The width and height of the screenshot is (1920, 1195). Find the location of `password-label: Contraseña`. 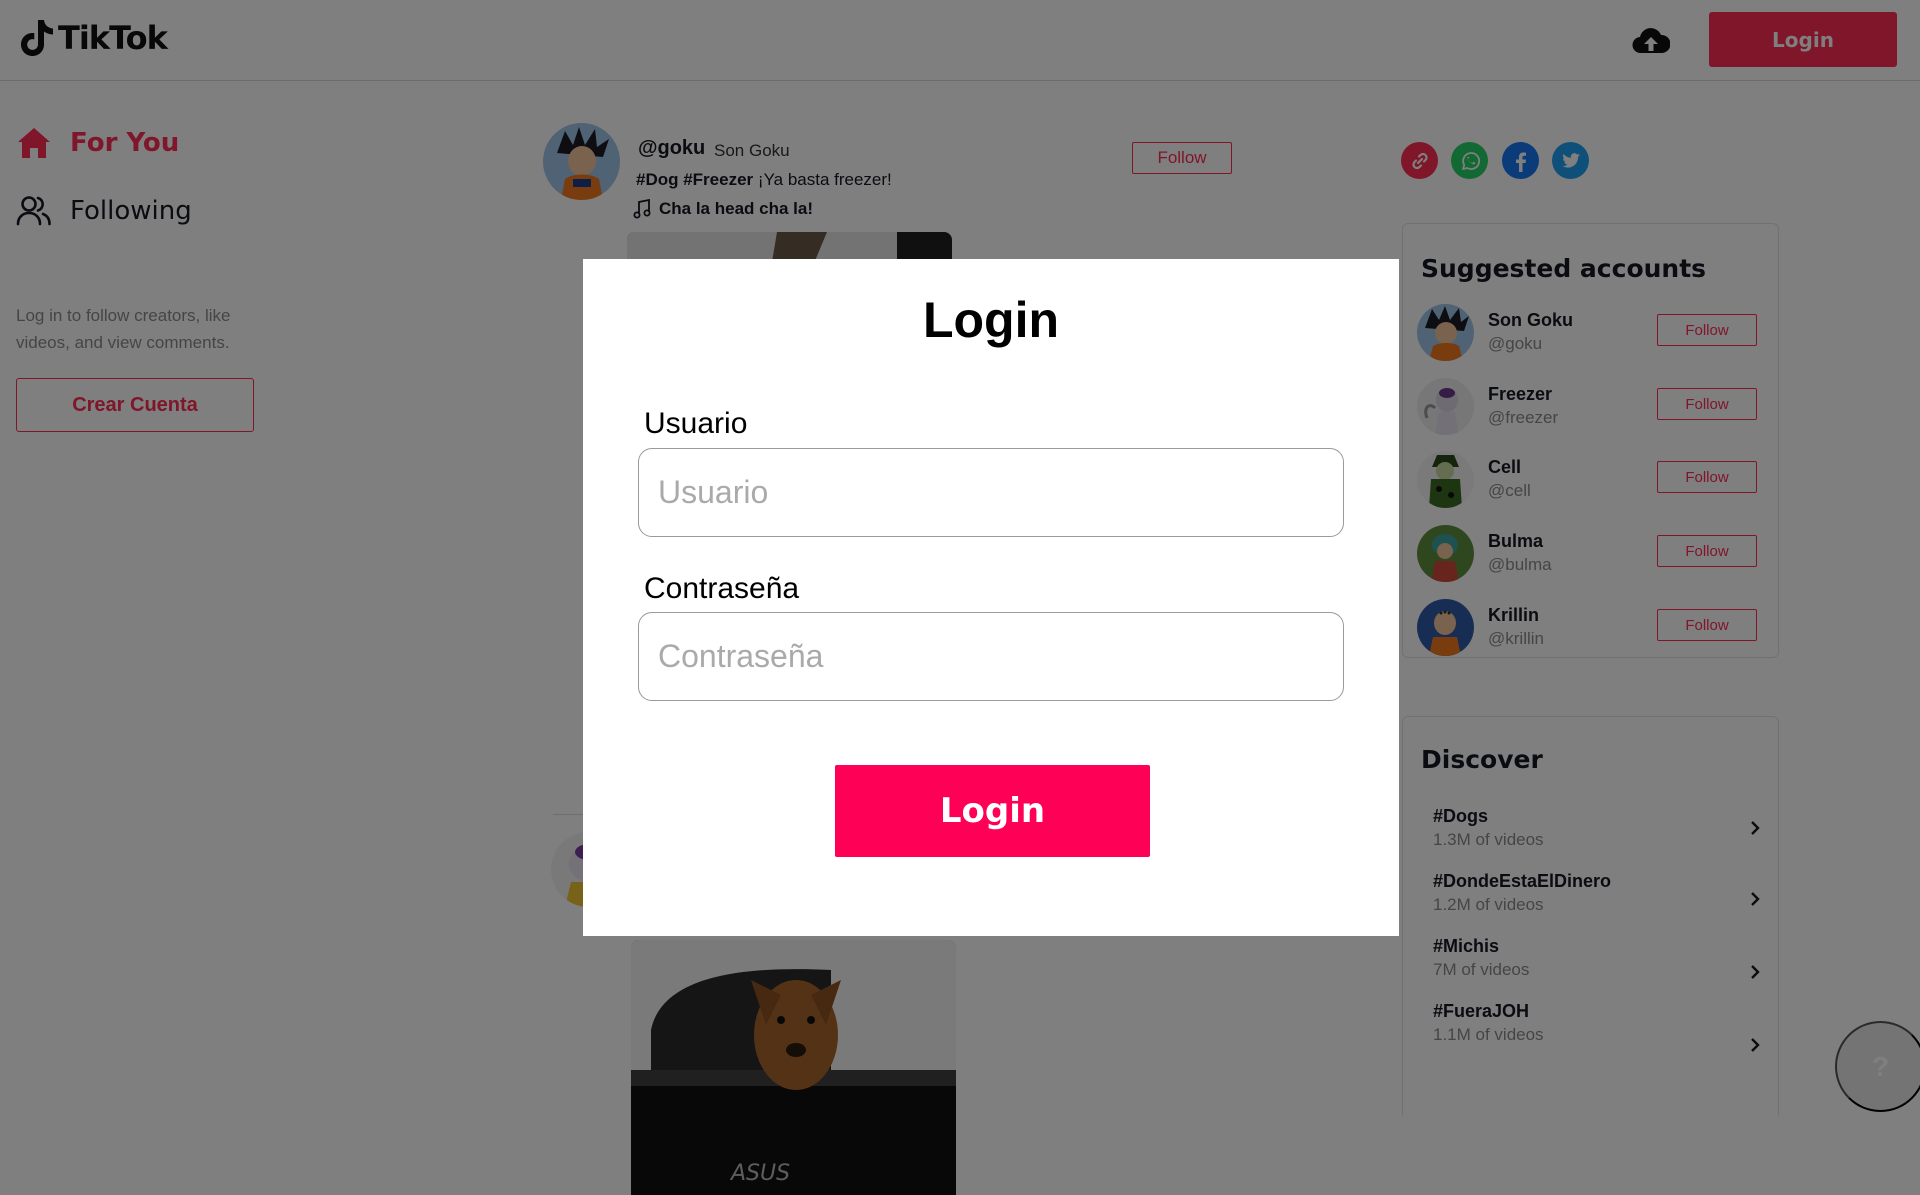

password-label: Contraseña is located at coordinates (722, 588).